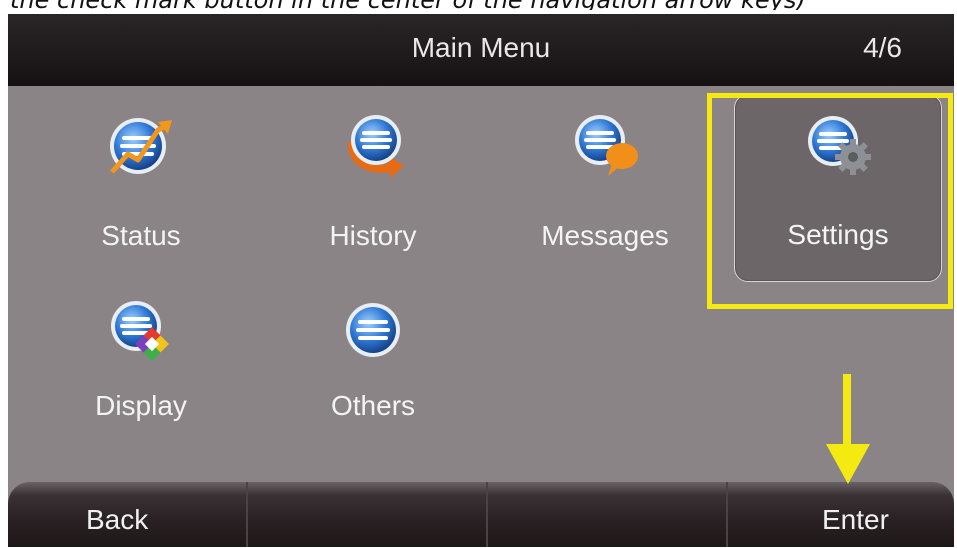 Image resolution: width=957 pixels, height=548 pixels. I want to click on settings-gear-icon, so click(839, 145).